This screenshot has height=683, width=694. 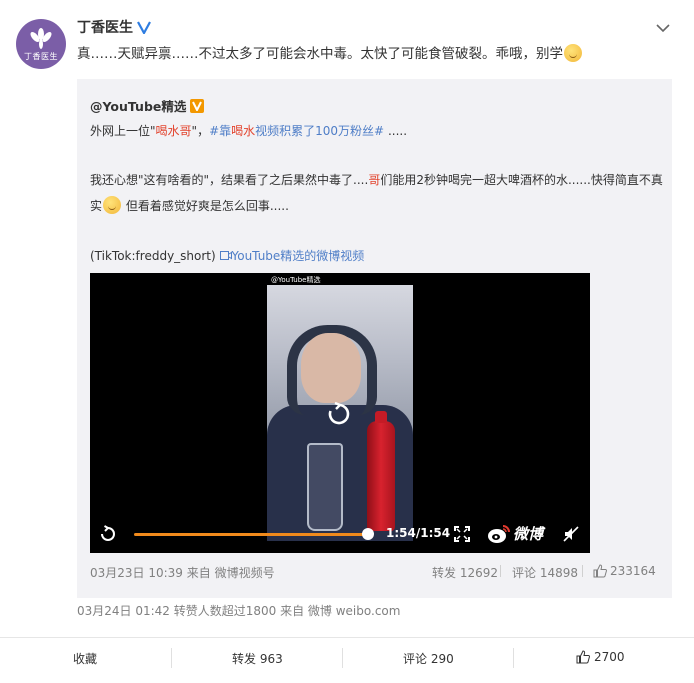 I want to click on like-count-text: 233164, so click(x=633, y=571).